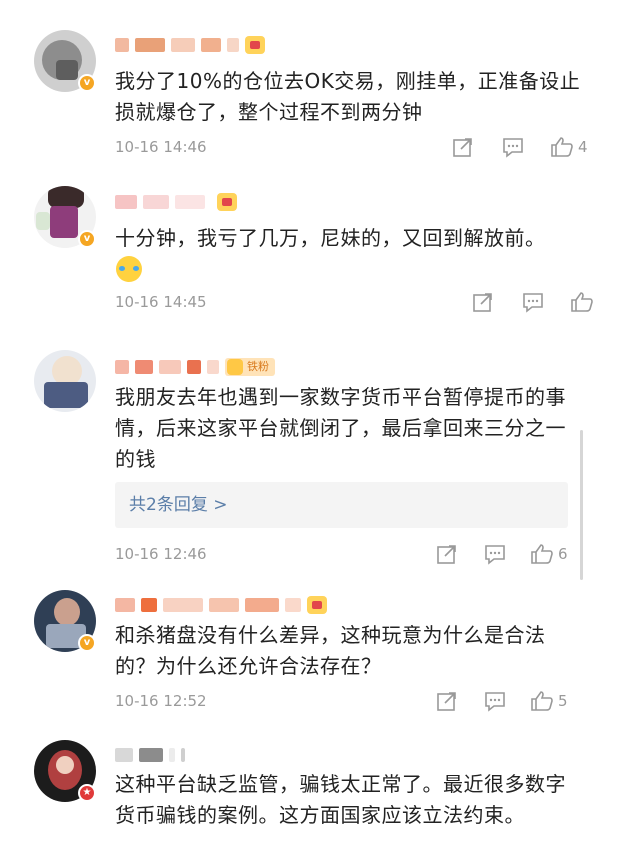  What do you see at coordinates (250, 367) in the screenshot?
I see `fan-badge: 铁粉` at bounding box center [250, 367].